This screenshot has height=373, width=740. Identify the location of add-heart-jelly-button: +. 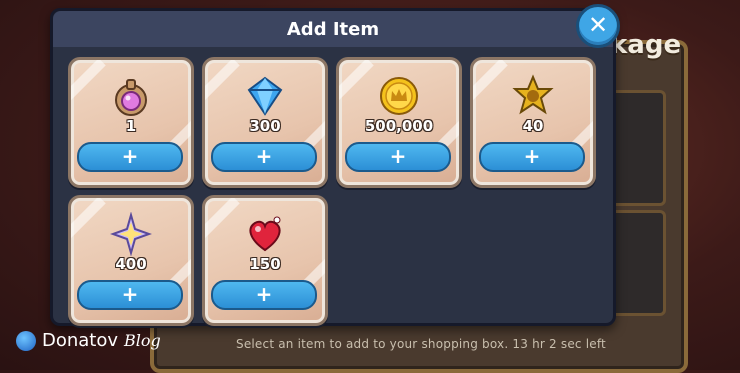
(264, 295).